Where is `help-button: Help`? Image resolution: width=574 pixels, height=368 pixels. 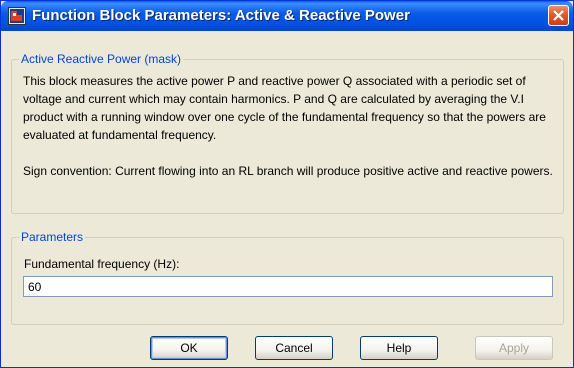
help-button: Help is located at coordinates (399, 348).